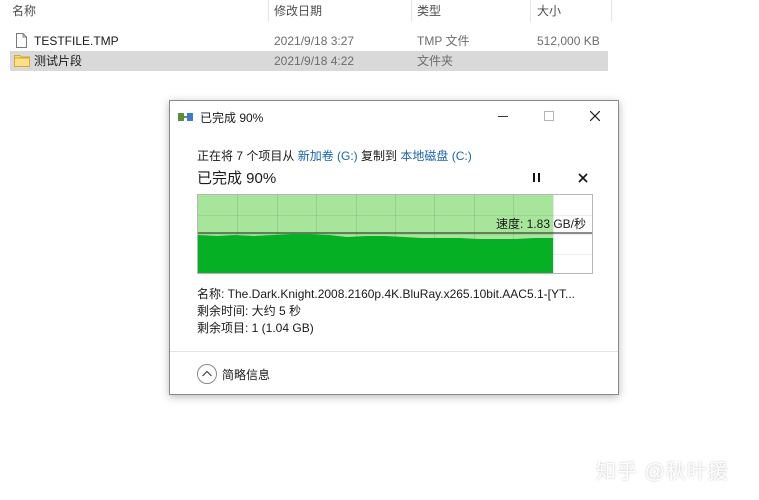 The height and width of the screenshot is (500, 759). I want to click on dialog-title: 已完成 90%, so click(232, 118).